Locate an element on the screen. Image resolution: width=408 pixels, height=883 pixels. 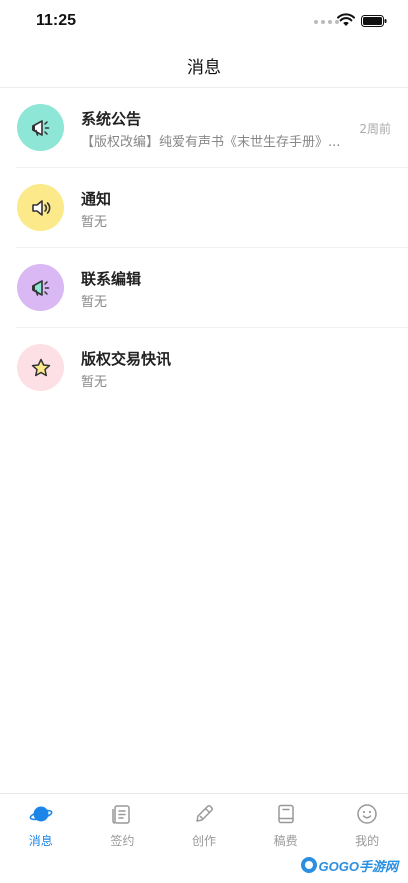
wifi-icon is located at coordinates (346, 19).